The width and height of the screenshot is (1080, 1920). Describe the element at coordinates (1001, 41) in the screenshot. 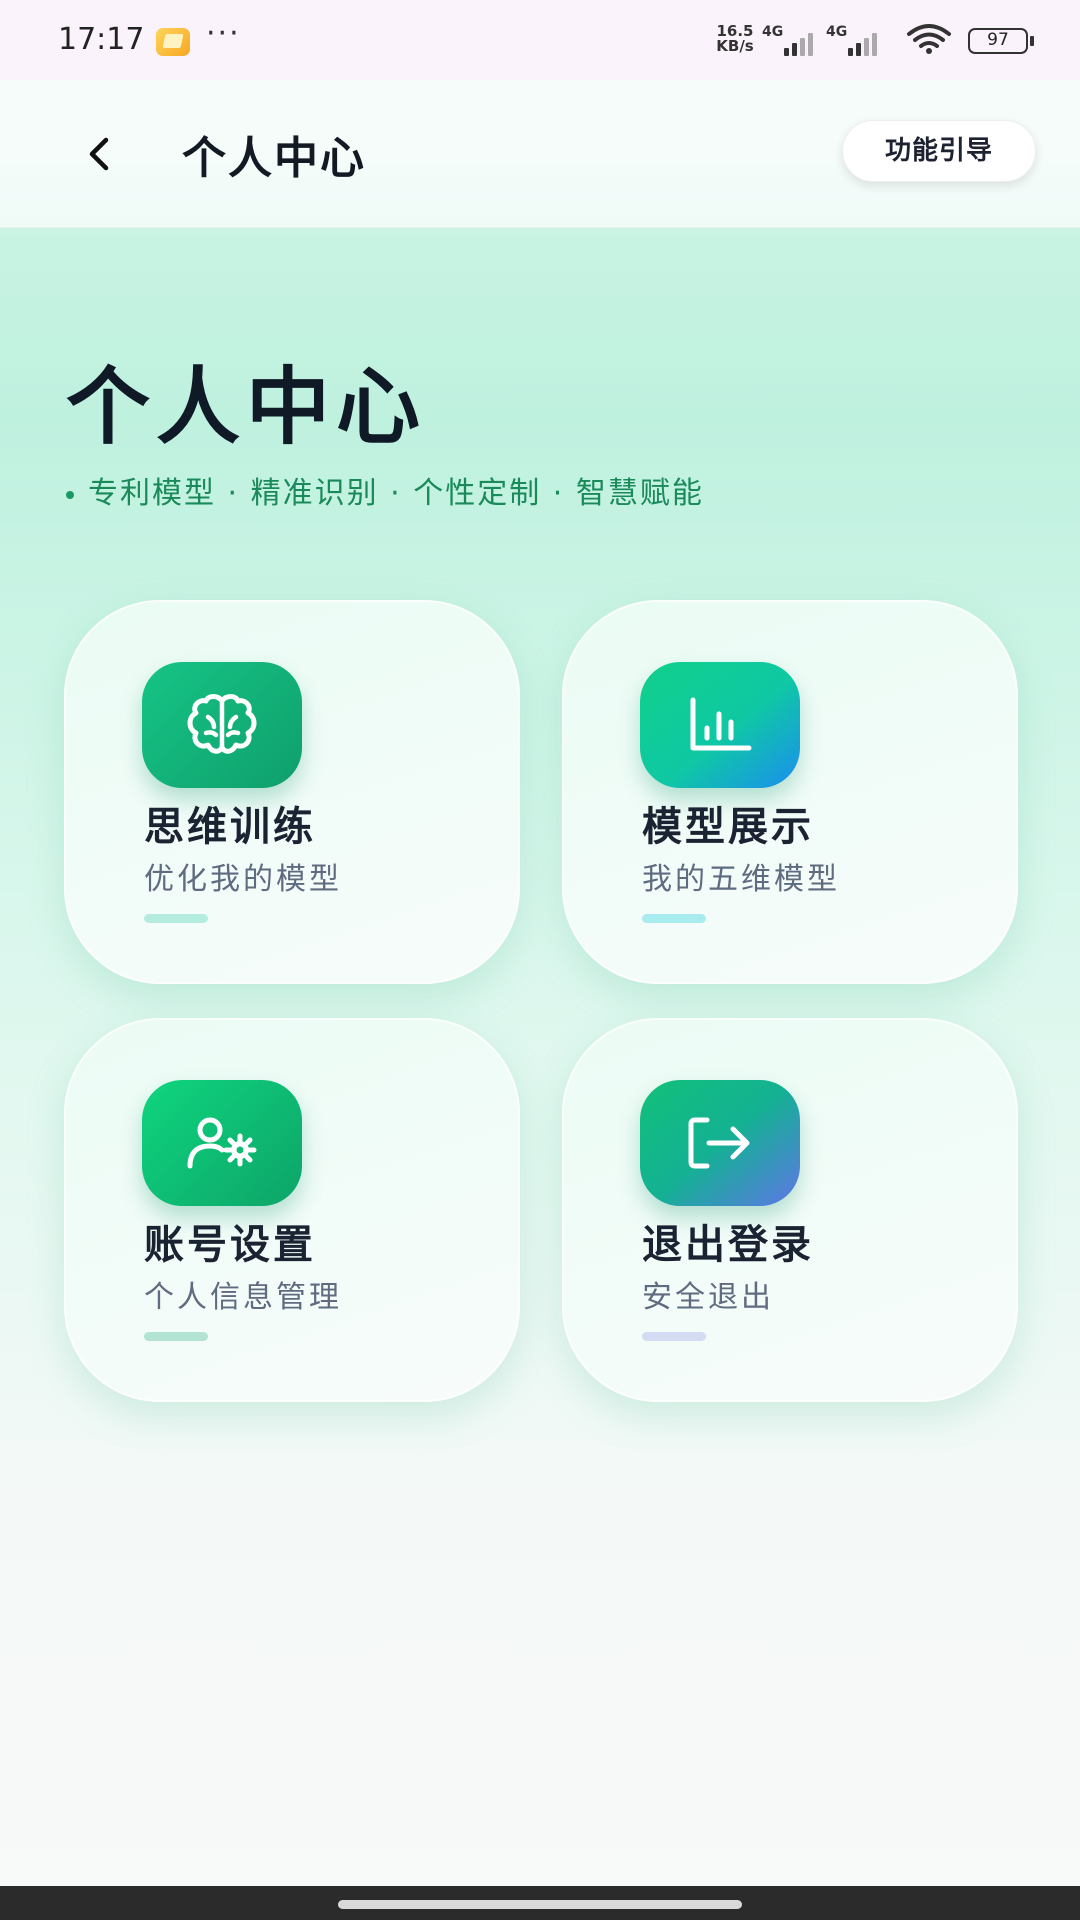

I see `battery-icon: 97` at that location.